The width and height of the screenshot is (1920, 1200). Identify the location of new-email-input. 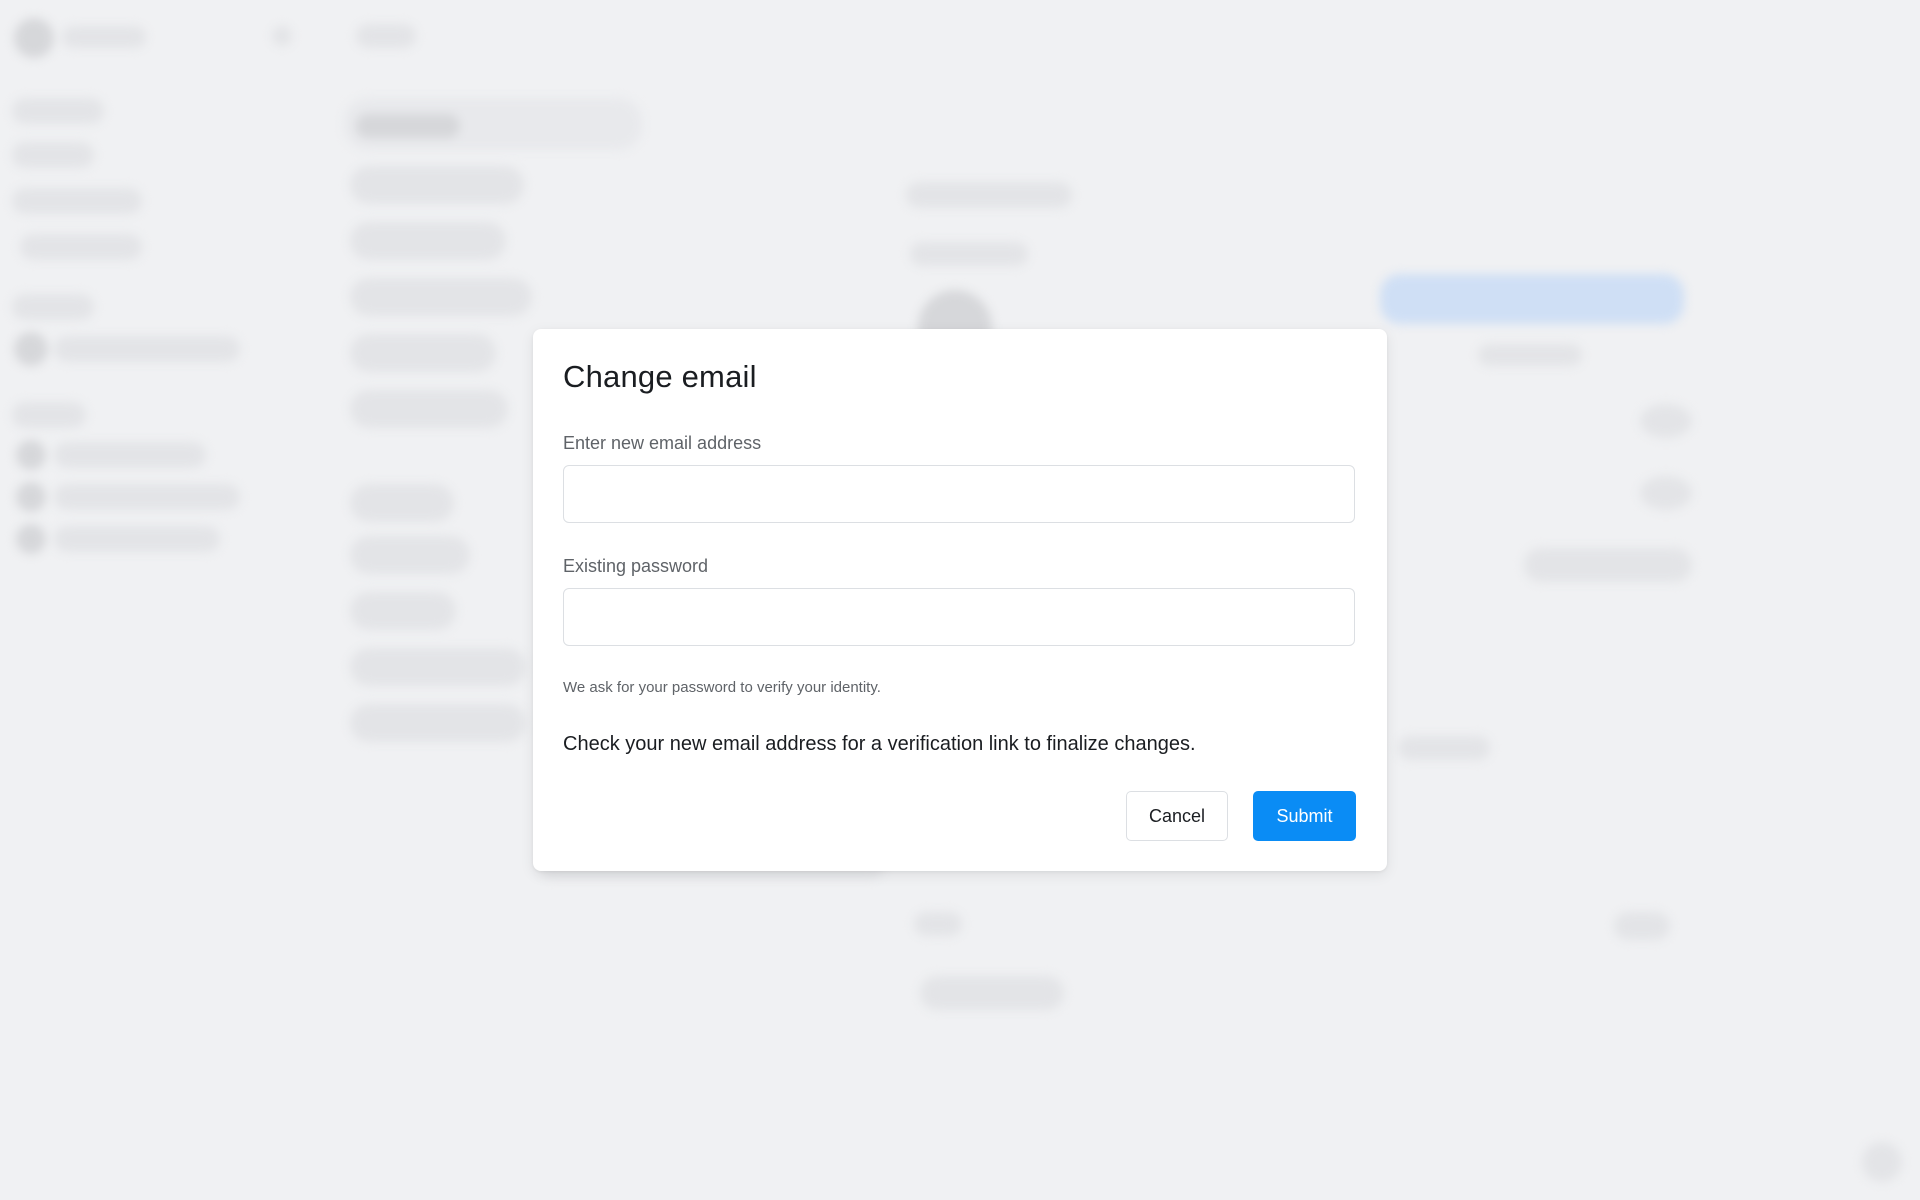
(959, 494).